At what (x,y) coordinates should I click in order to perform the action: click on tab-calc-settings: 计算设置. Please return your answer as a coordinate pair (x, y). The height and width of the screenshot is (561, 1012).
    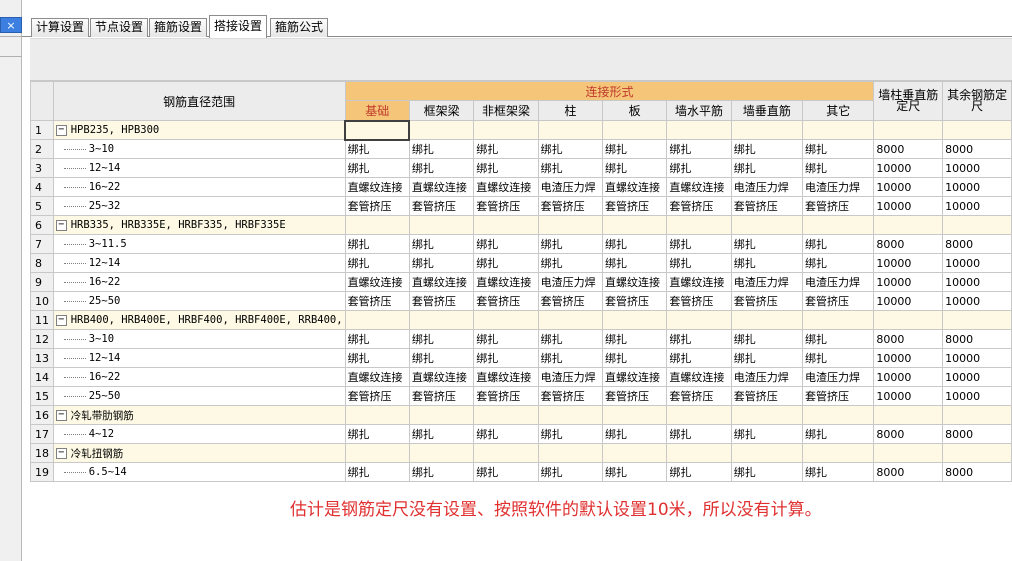
    Looking at the image, I should click on (60, 27).